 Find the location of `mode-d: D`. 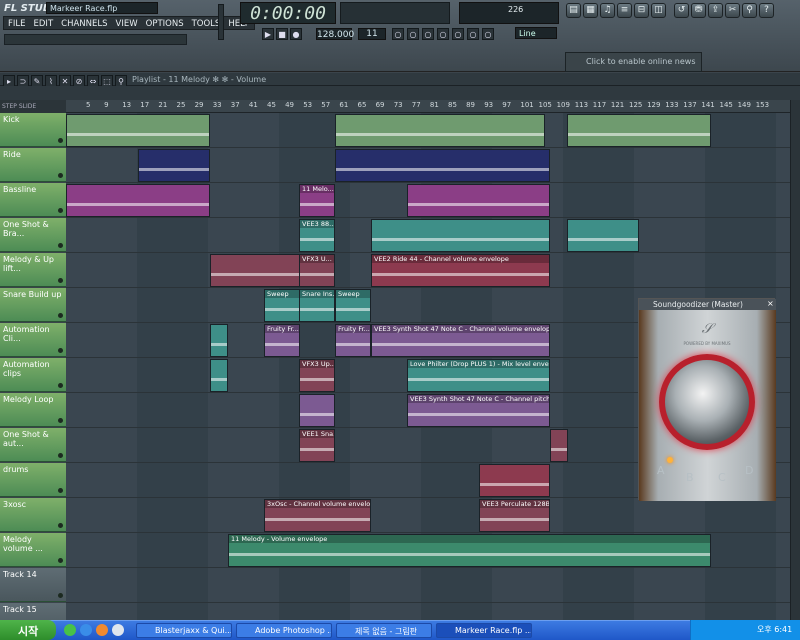

mode-d: D is located at coordinates (749, 470).